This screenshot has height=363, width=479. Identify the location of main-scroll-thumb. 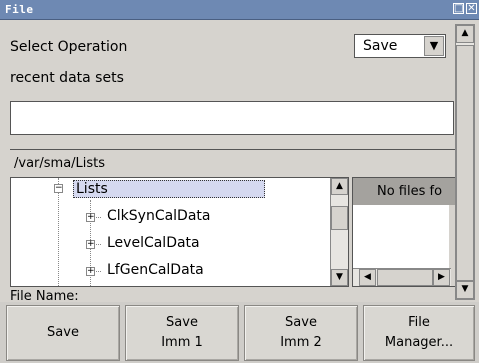
(465, 163).